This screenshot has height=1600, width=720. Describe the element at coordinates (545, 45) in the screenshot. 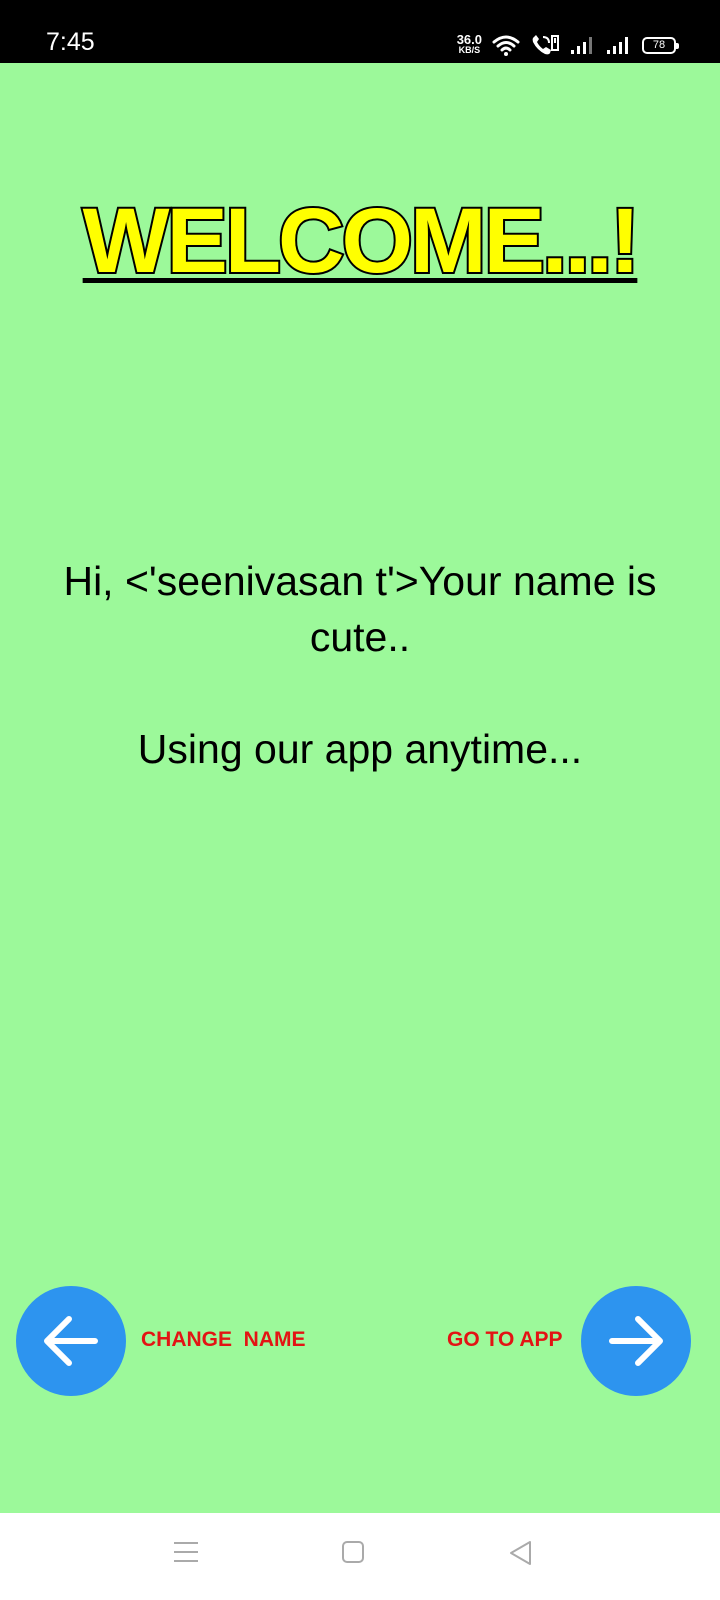

I see `volte-call-icon` at that location.